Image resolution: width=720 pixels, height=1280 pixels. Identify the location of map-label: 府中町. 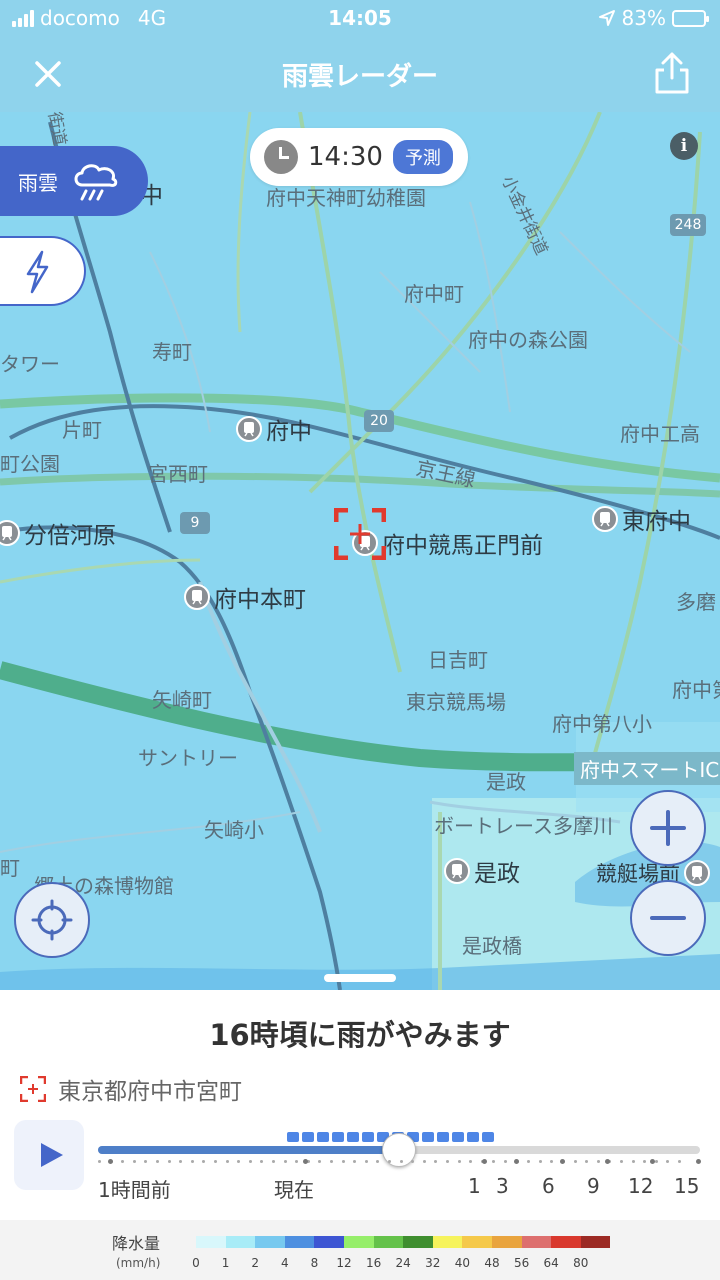
(434, 294).